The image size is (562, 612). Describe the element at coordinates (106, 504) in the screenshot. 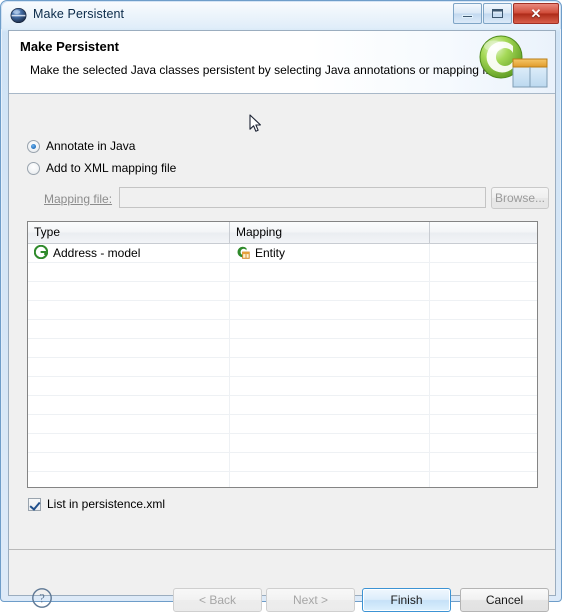

I see `checkbox-list-in-persistence-xml-label: List in persistence.xml` at that location.